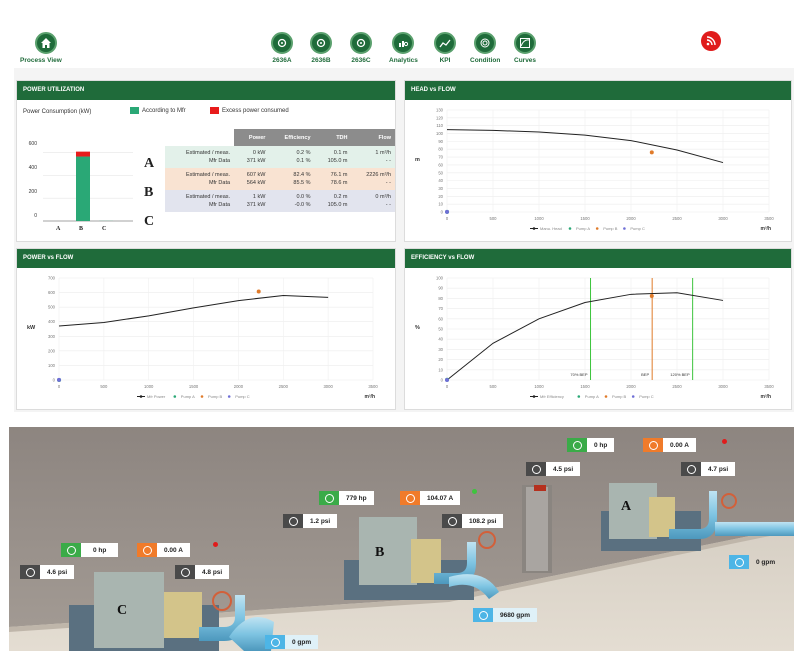 This screenshot has height=651, width=794. What do you see at coordinates (255, 111) in the screenshot?
I see `legend-label-excess: Excess power consumed` at bounding box center [255, 111].